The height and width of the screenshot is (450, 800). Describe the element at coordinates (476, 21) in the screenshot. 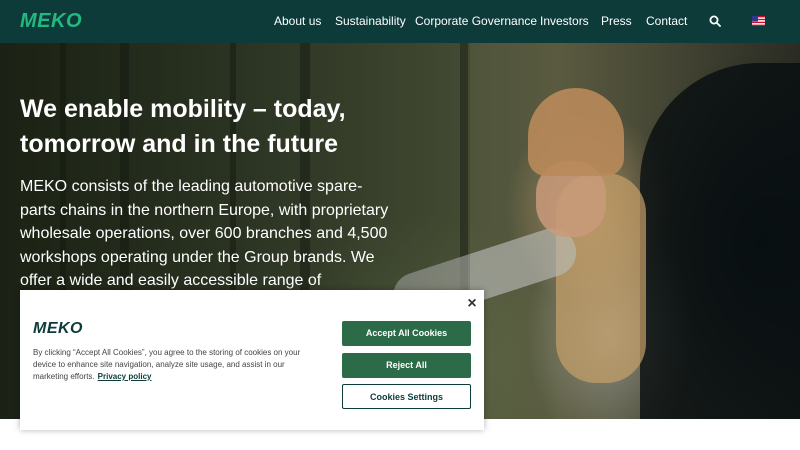

I see `nav-corporate-governance: Corporate Governance` at that location.